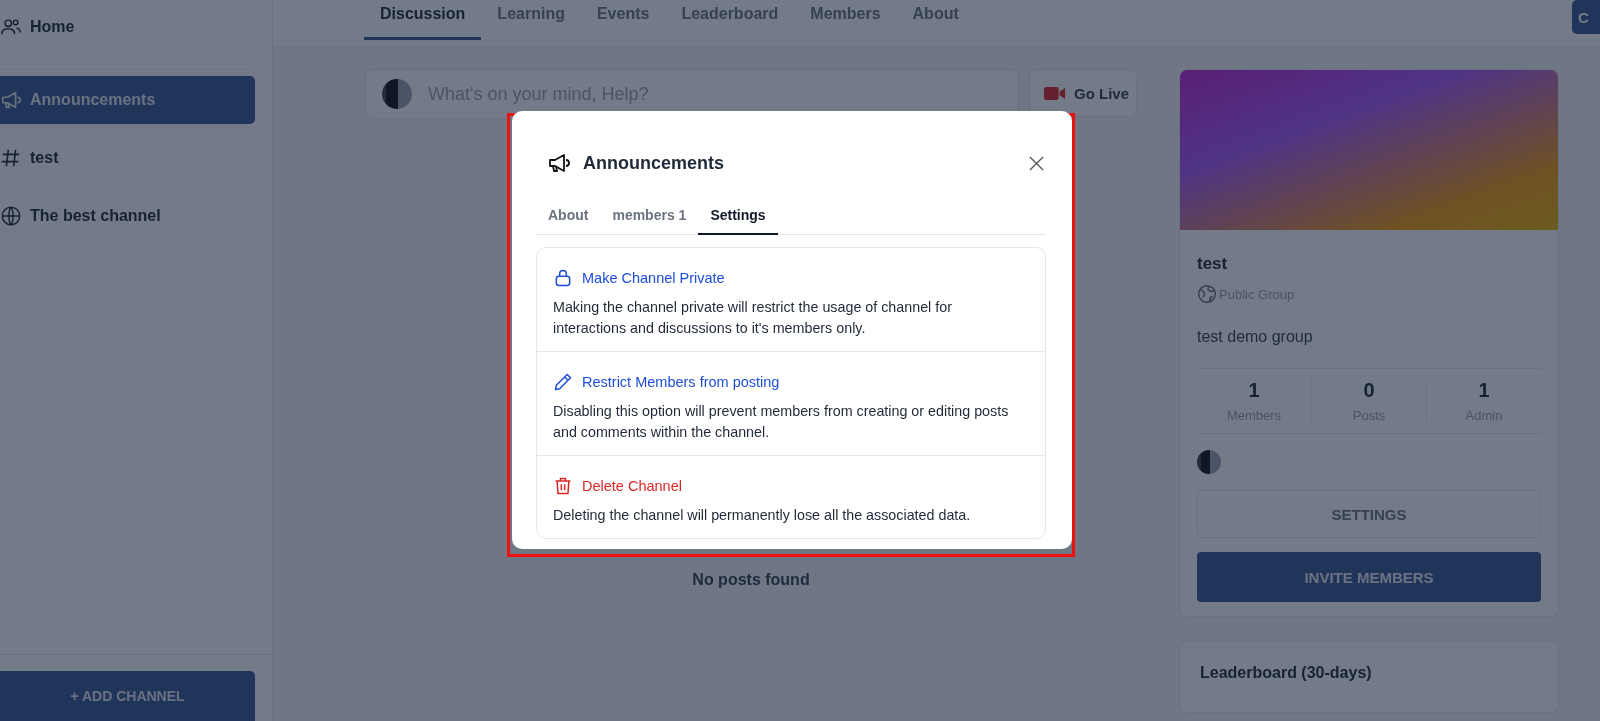 The image size is (1600, 721). What do you see at coordinates (127, 158) in the screenshot?
I see `channel-item: test` at bounding box center [127, 158].